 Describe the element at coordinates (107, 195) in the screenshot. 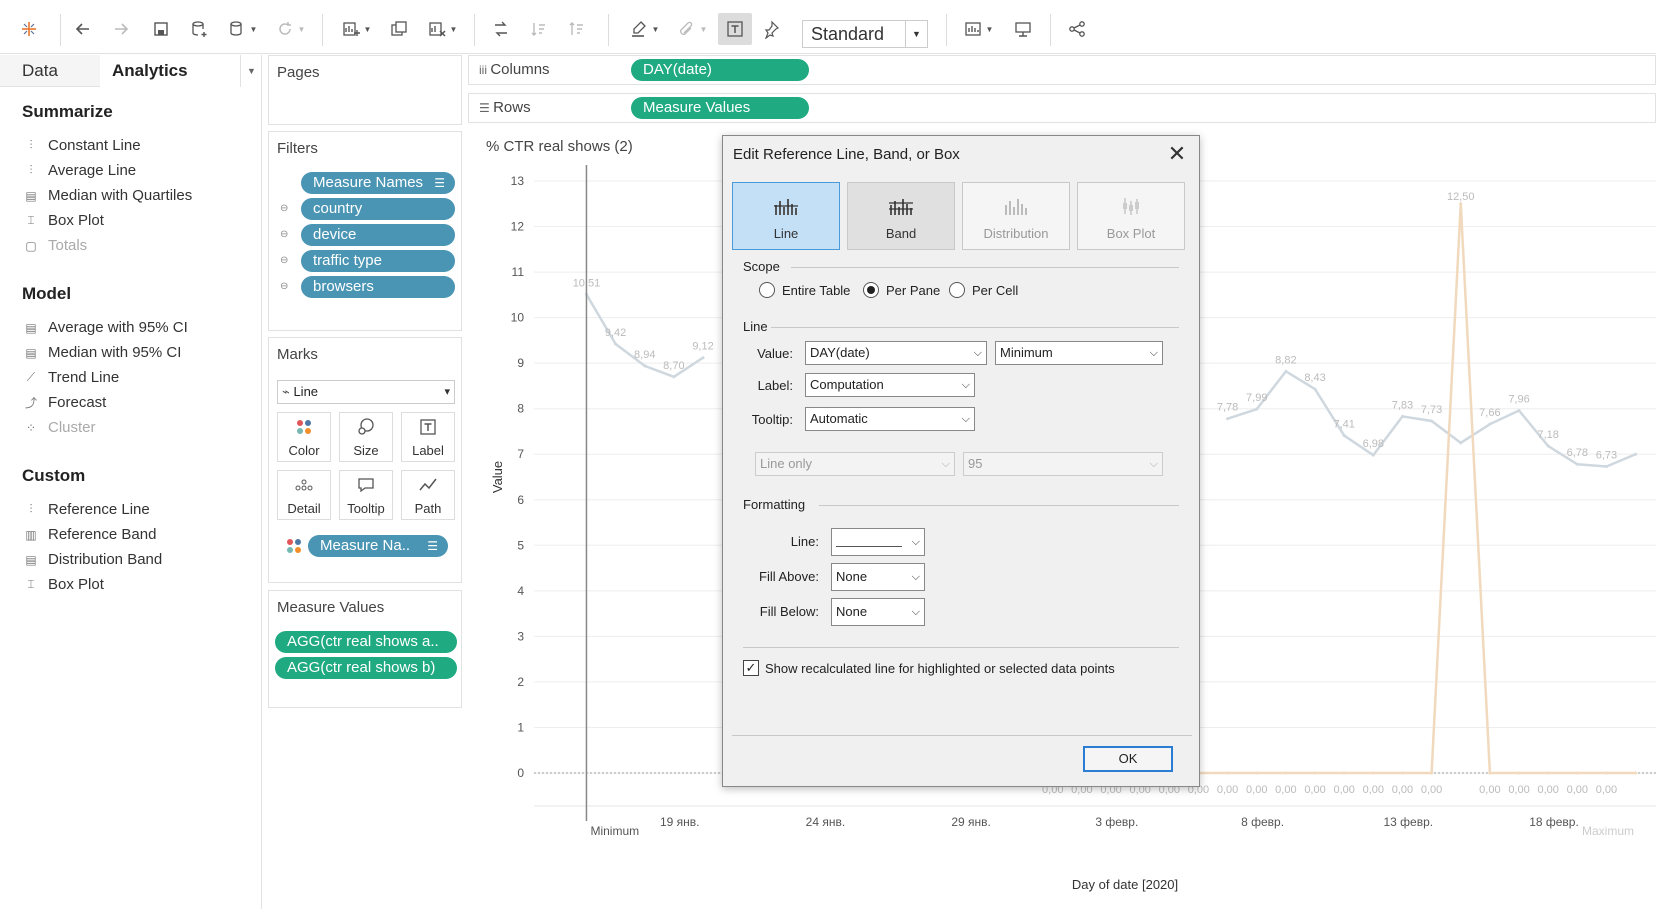

I see `analytics-item-median-quartiles: ▤ Median with Quartiles` at that location.